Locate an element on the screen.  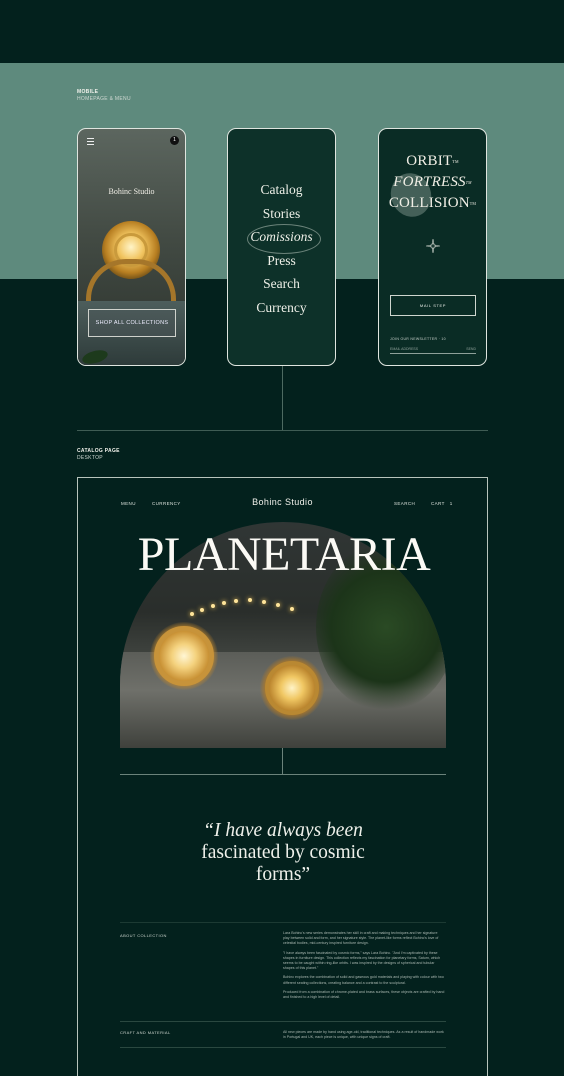
menu-item-stories: Stories is located at coordinates (281, 214).